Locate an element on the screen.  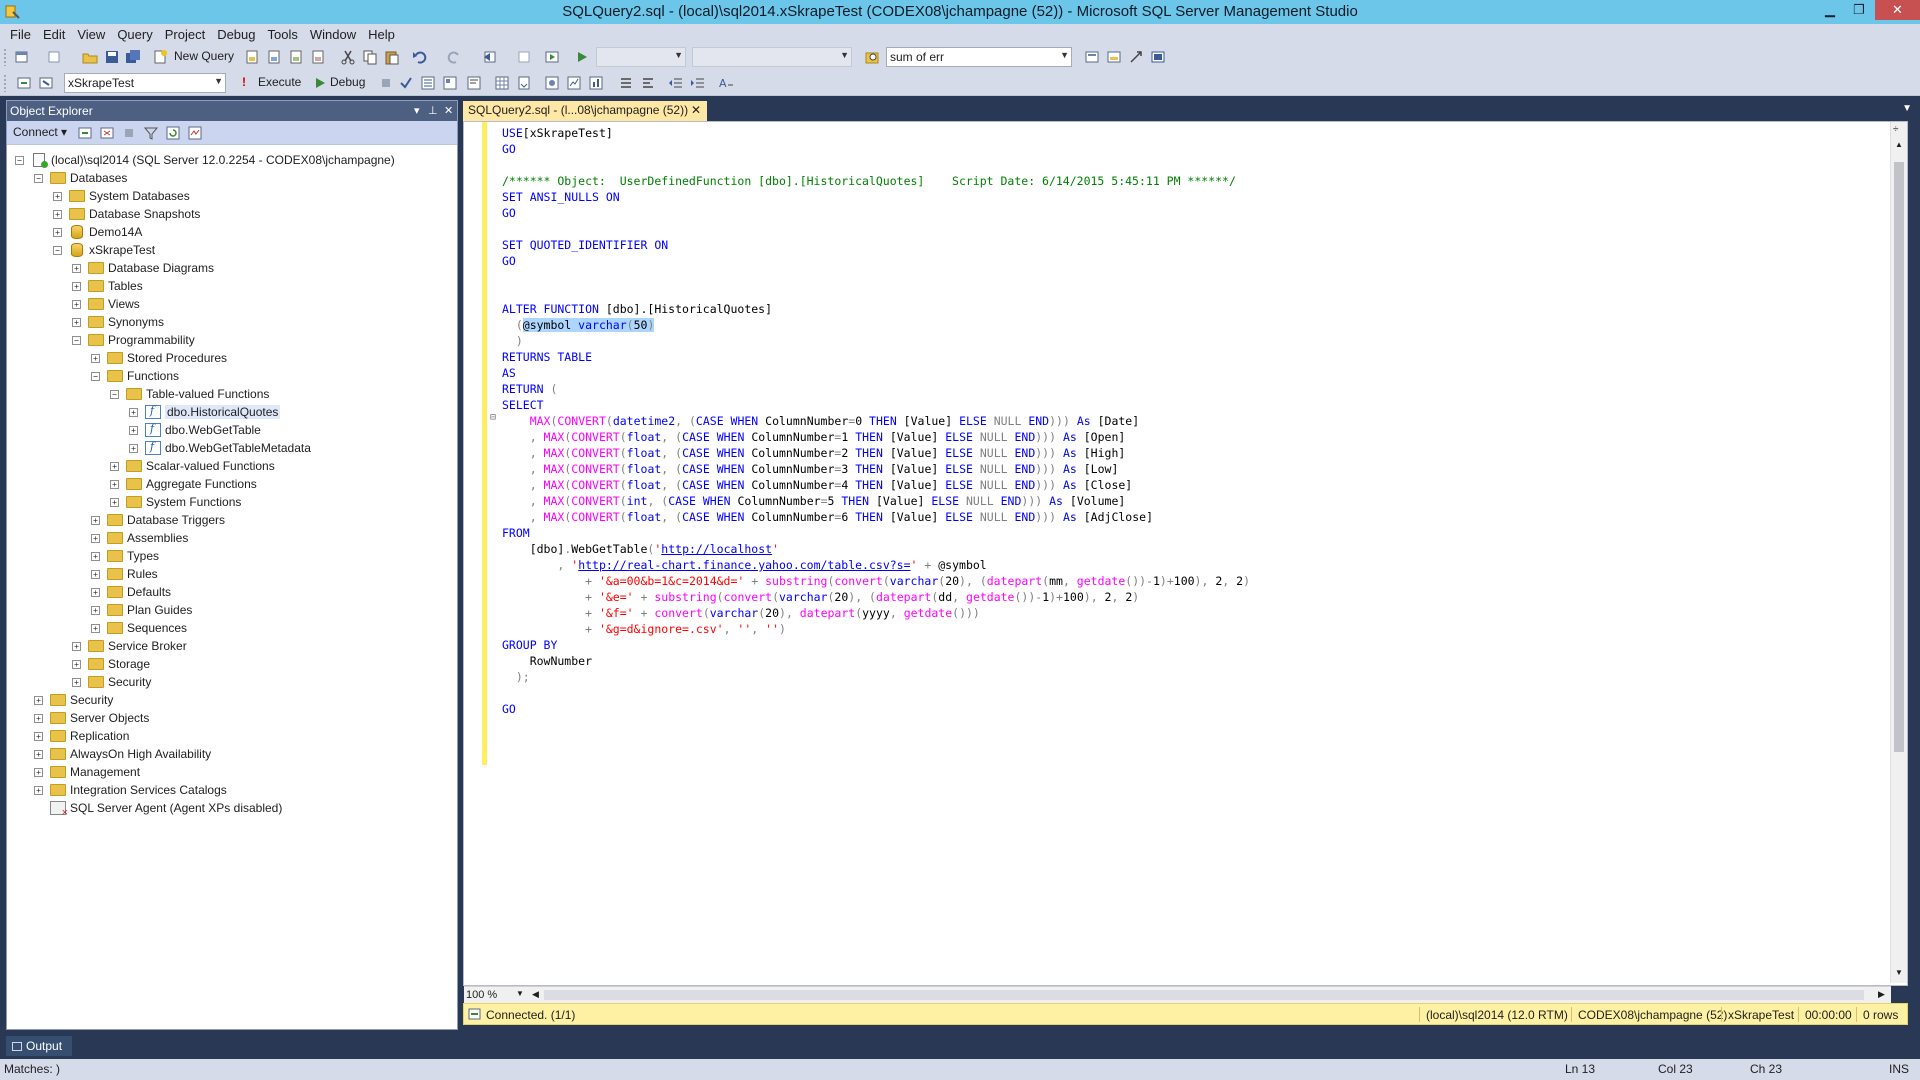
tree-node: + Database Triggers is located at coordinates (158, 520).